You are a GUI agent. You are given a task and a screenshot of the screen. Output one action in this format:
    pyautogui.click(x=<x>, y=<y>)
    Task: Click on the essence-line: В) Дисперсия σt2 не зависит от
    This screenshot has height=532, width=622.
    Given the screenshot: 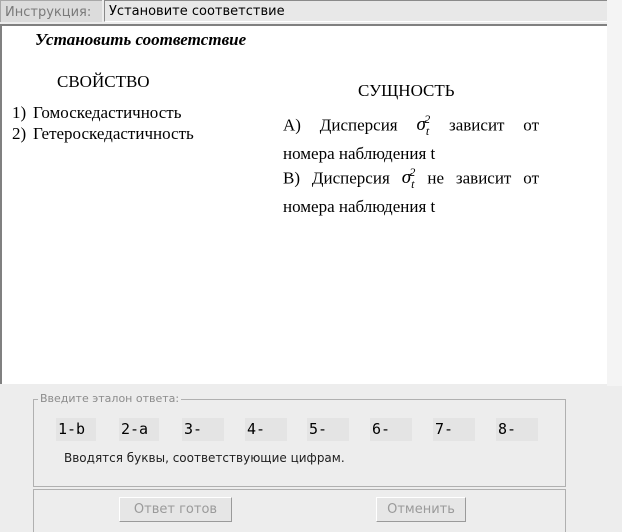 What is the action you would take?
    pyautogui.click(x=411, y=178)
    